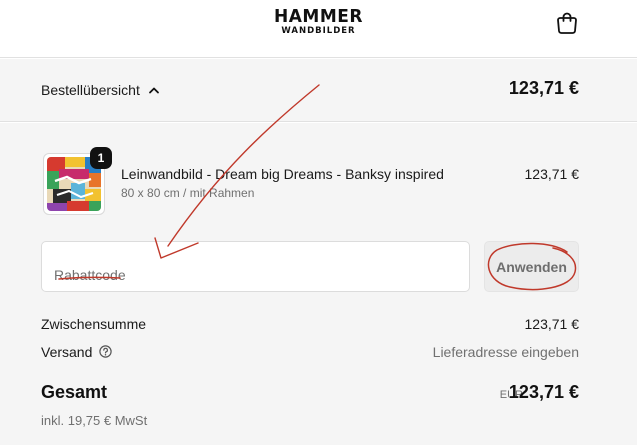 This screenshot has width=637, height=445. I want to click on logo-sub-text: WANDBILDER, so click(318, 31).